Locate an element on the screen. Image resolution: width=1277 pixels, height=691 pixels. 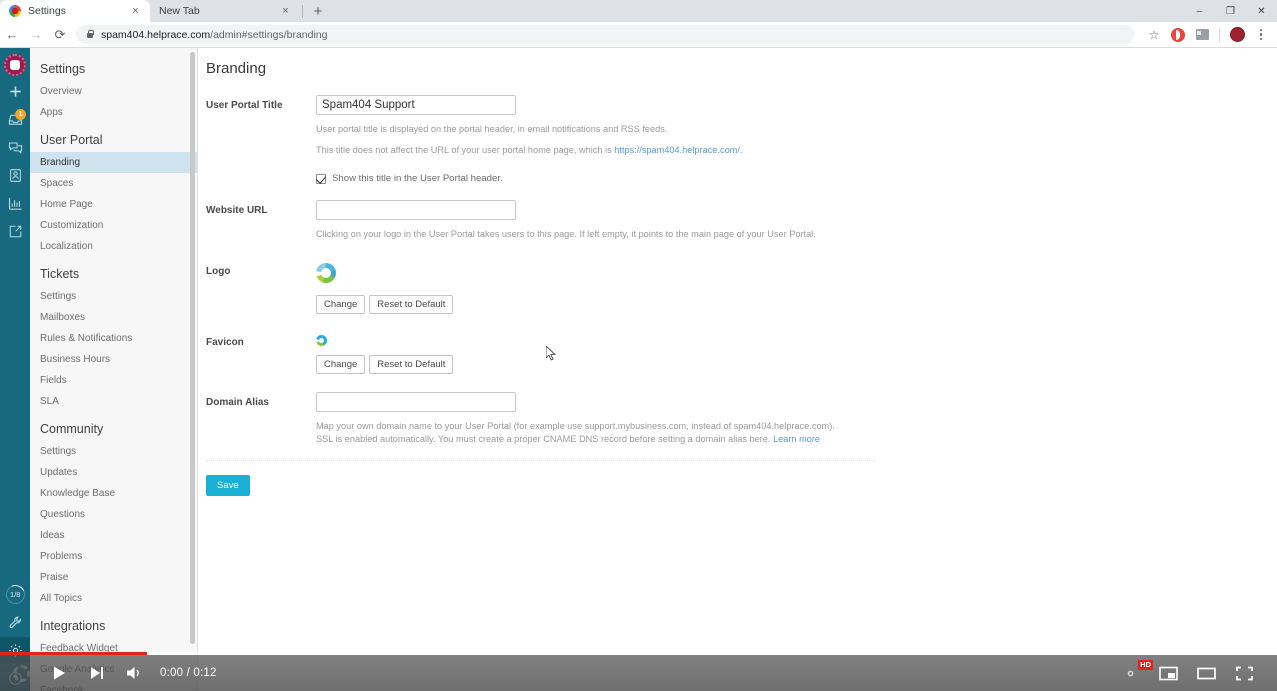
sidebar-item-apps: Apps is located at coordinates (113, 112).